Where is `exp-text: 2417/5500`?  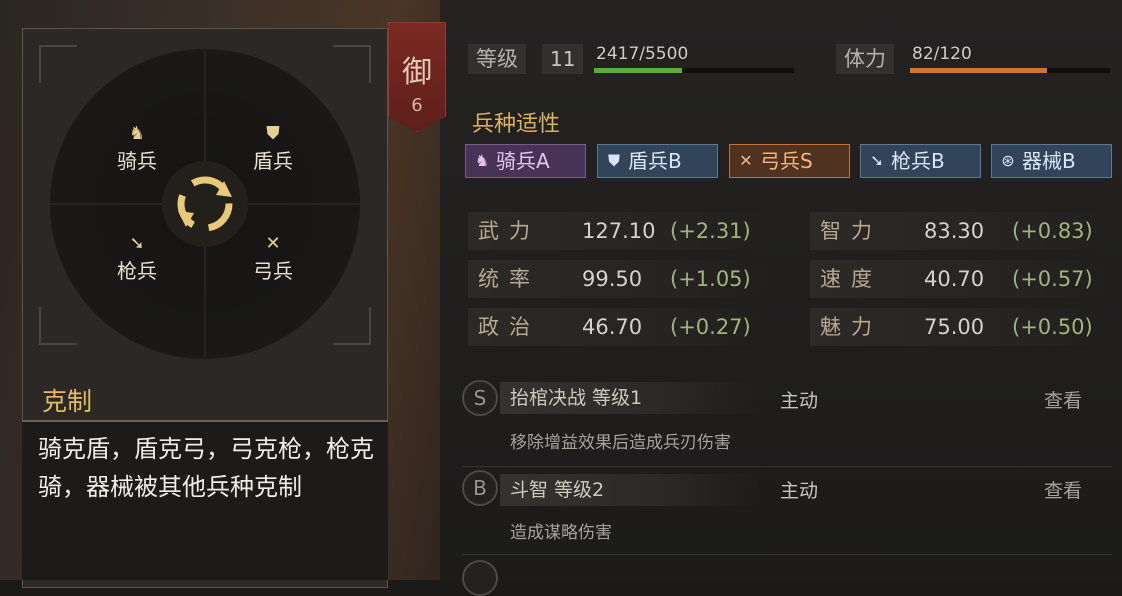 exp-text: 2417/5500 is located at coordinates (642, 54).